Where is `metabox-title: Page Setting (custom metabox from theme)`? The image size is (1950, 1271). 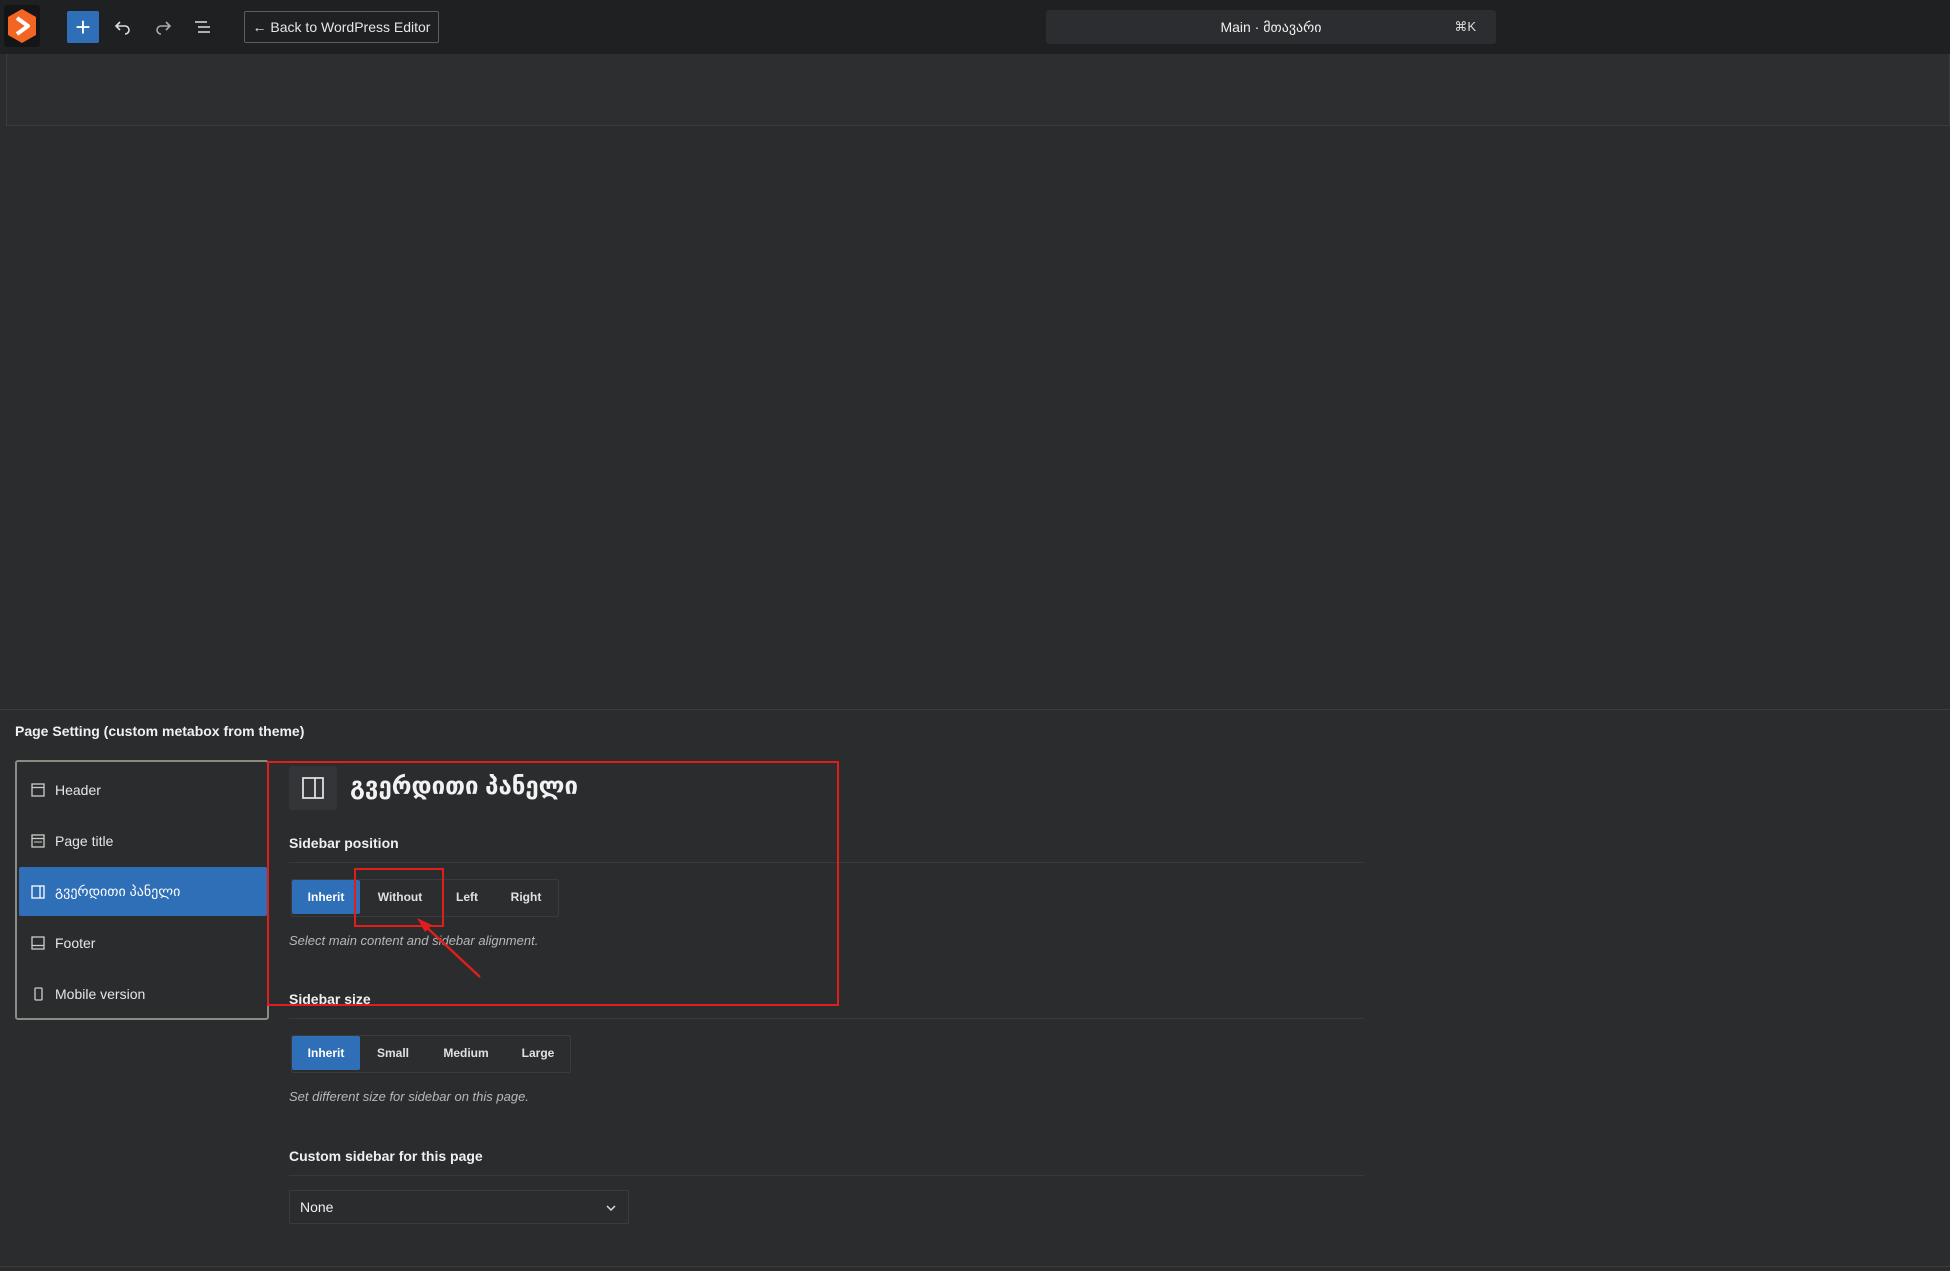
metabox-title: Page Setting (custom metabox from theme) is located at coordinates (160, 731).